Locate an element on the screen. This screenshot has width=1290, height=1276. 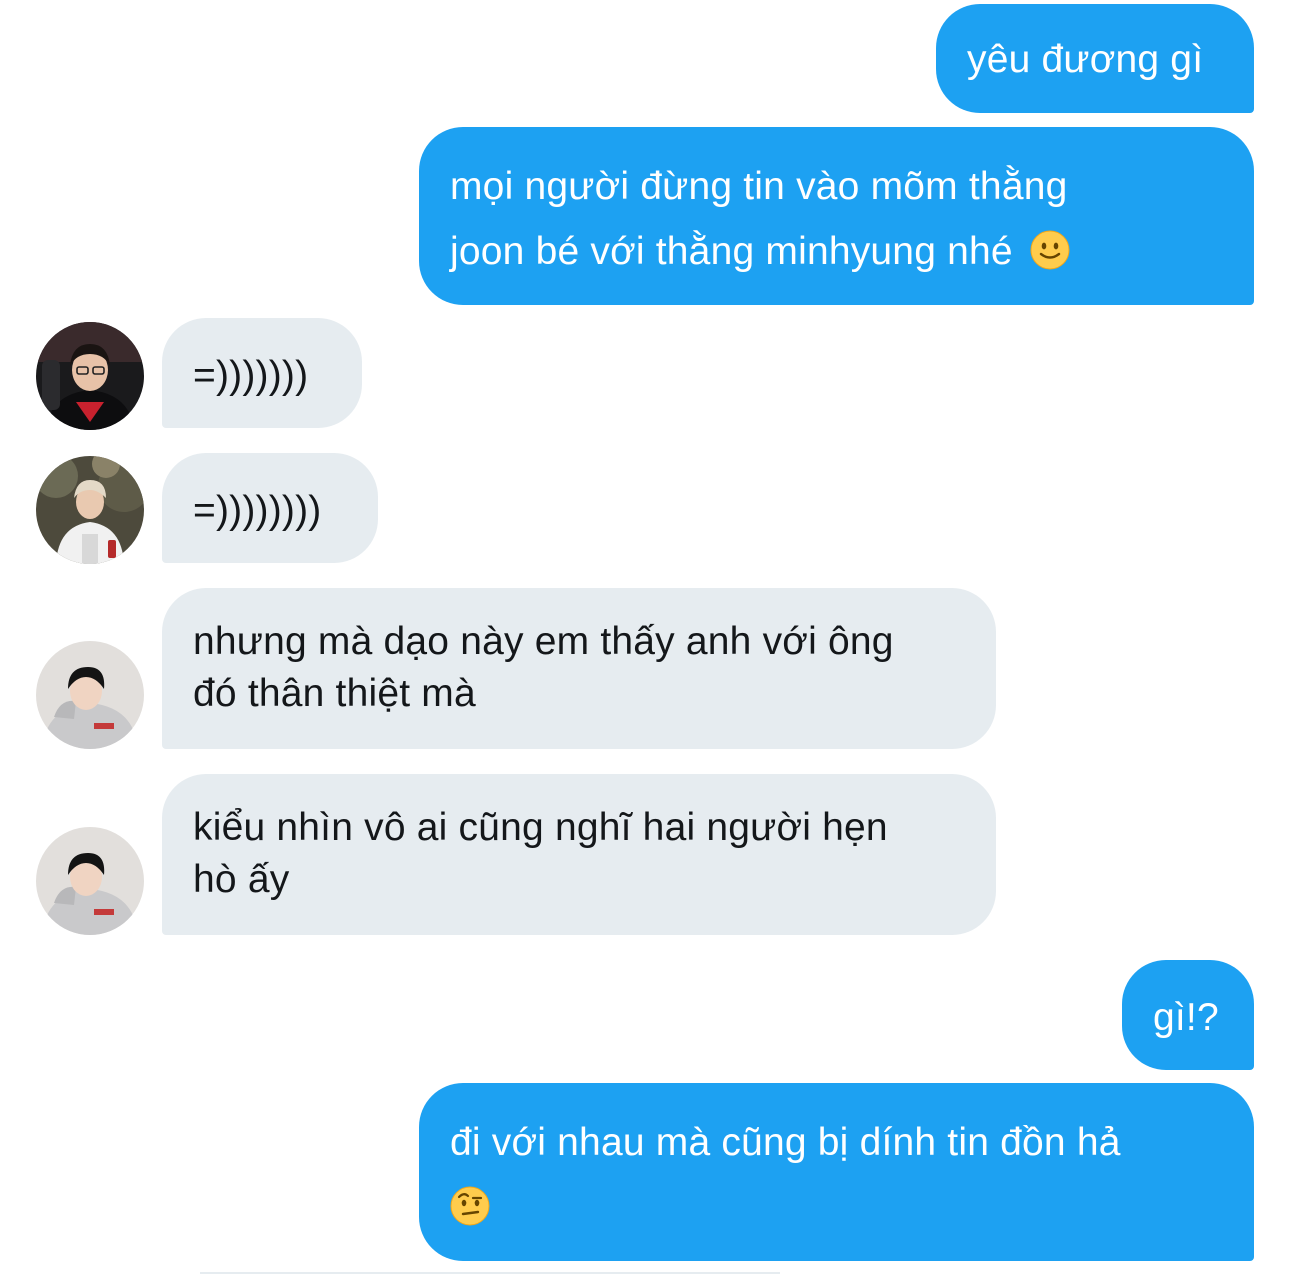
message-text-line: kiểu nhìn vô ai cũng nghĩ hai người hẹn is located at coordinates (540, 827).